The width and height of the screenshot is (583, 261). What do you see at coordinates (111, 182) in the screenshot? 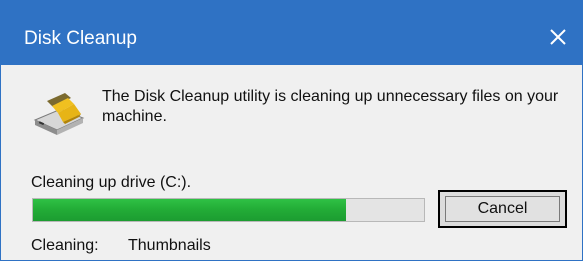
I see `drive-status: Cleaning up drive (C:).` at bounding box center [111, 182].